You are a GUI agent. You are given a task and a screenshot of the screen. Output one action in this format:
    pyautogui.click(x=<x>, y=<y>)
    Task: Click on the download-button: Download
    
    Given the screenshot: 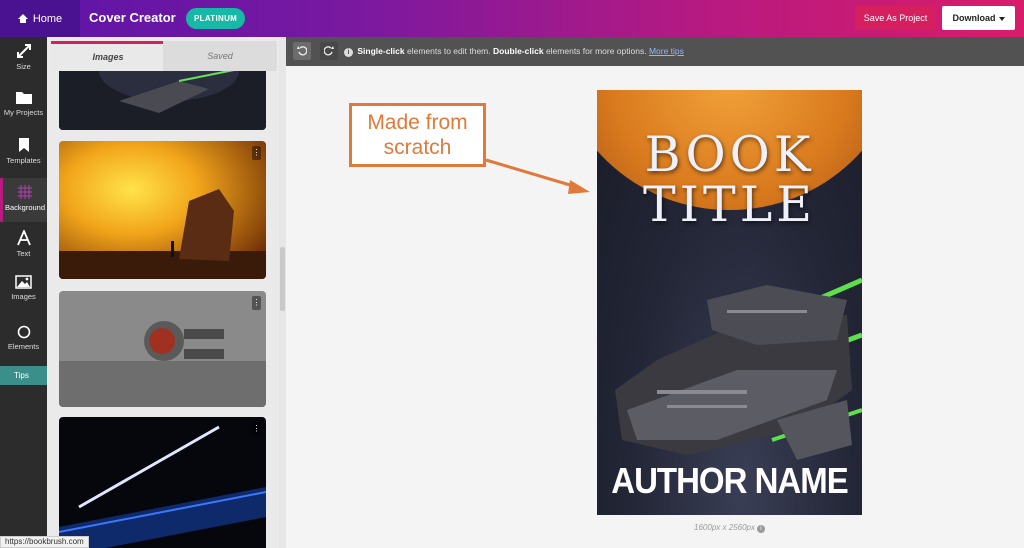 What is the action you would take?
    pyautogui.click(x=978, y=18)
    